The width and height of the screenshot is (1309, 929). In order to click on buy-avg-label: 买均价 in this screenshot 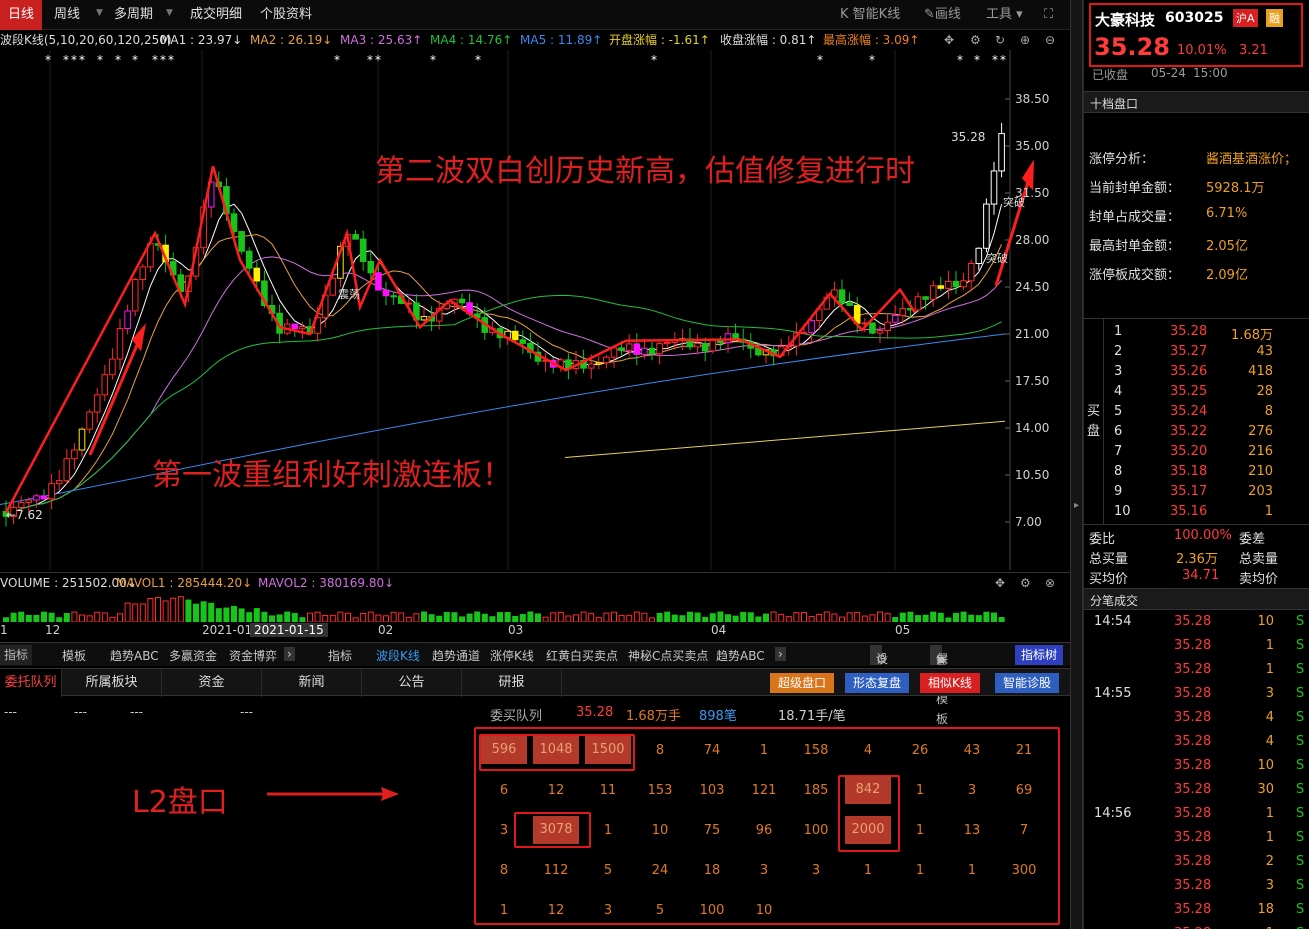, I will do `click(1109, 579)`.